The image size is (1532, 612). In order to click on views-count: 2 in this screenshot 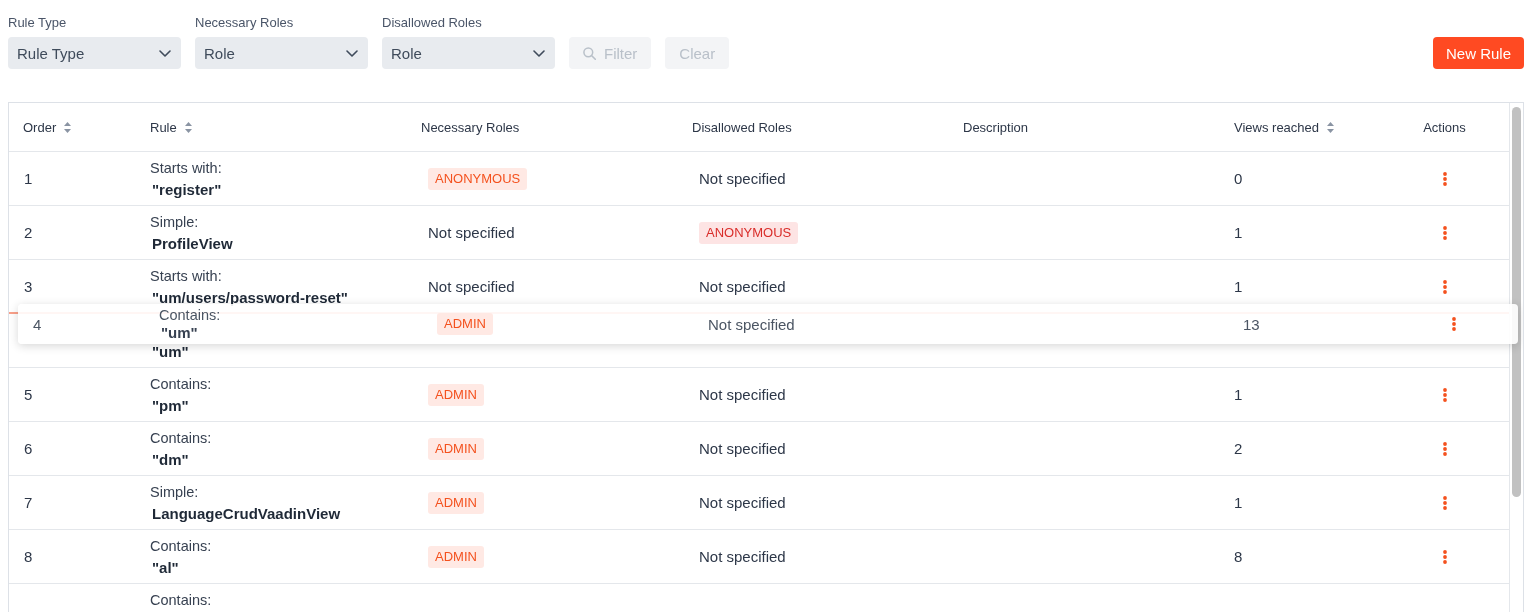, I will do `click(1238, 448)`.